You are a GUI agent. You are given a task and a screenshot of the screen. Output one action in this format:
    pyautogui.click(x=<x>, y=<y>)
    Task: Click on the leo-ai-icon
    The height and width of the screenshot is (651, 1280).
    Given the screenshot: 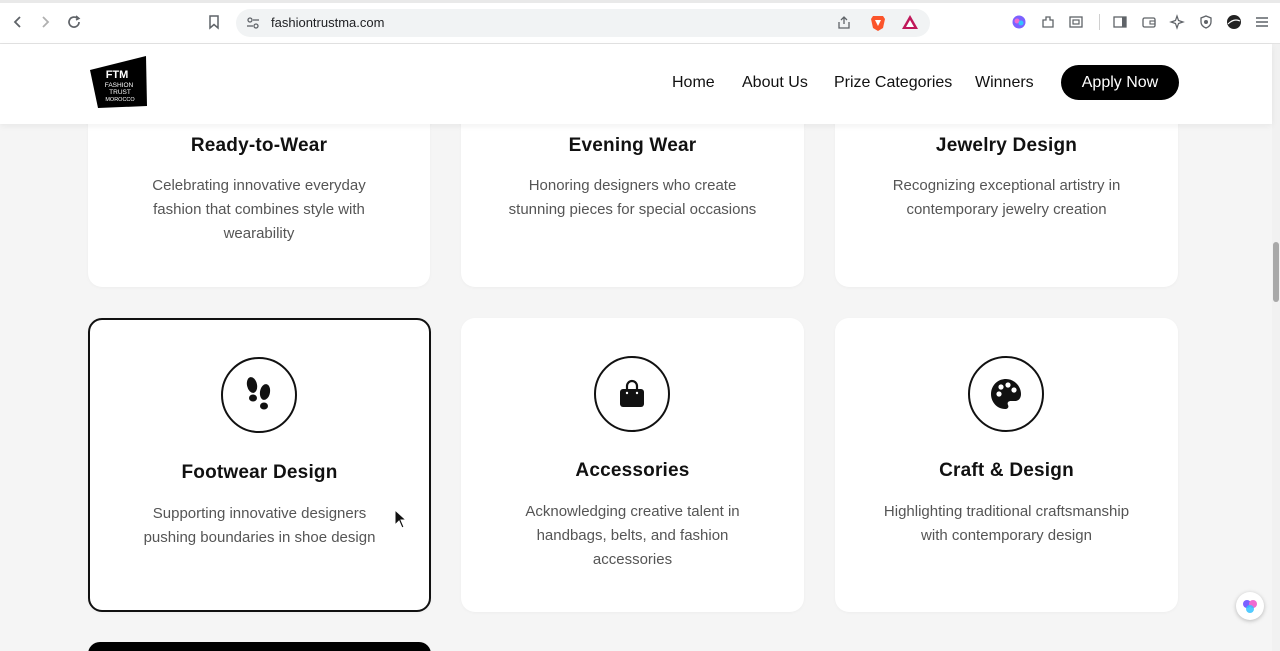 What is the action you would take?
    pyautogui.click(x=1177, y=22)
    